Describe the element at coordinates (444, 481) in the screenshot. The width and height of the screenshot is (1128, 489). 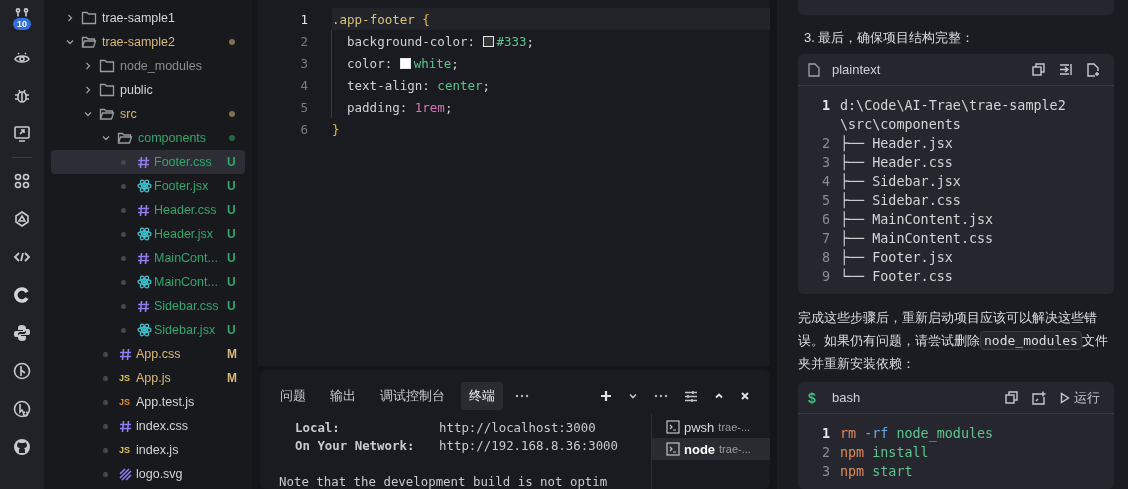
I see `terminal-output: Note that the development build is not optim` at that location.